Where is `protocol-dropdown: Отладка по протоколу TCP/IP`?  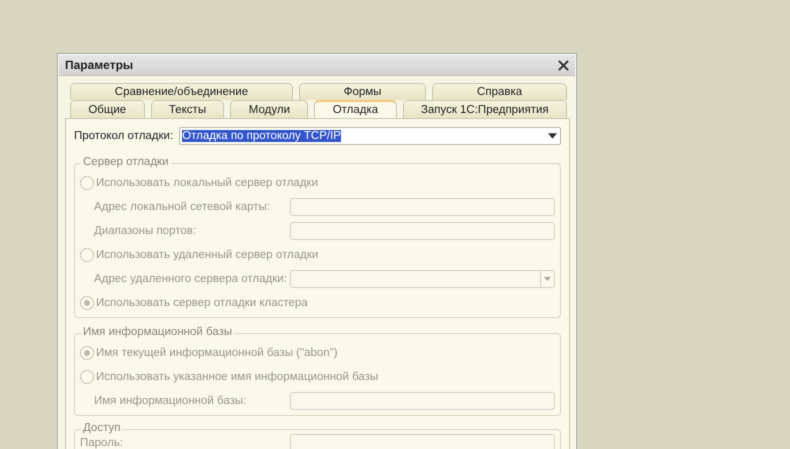 protocol-dropdown: Отладка по протоколу TCP/IP is located at coordinates (370, 136).